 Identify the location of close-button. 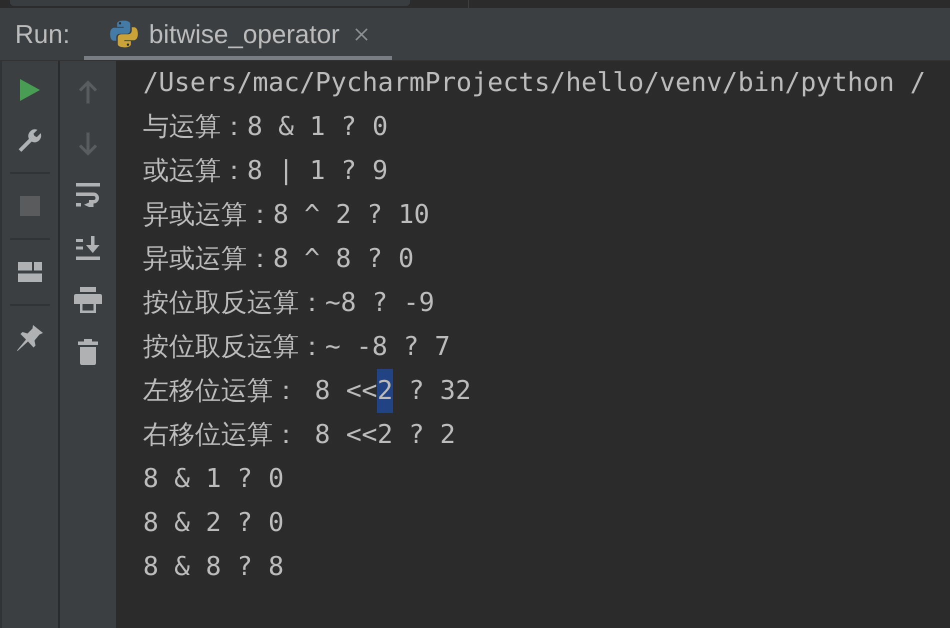
(361, 34).